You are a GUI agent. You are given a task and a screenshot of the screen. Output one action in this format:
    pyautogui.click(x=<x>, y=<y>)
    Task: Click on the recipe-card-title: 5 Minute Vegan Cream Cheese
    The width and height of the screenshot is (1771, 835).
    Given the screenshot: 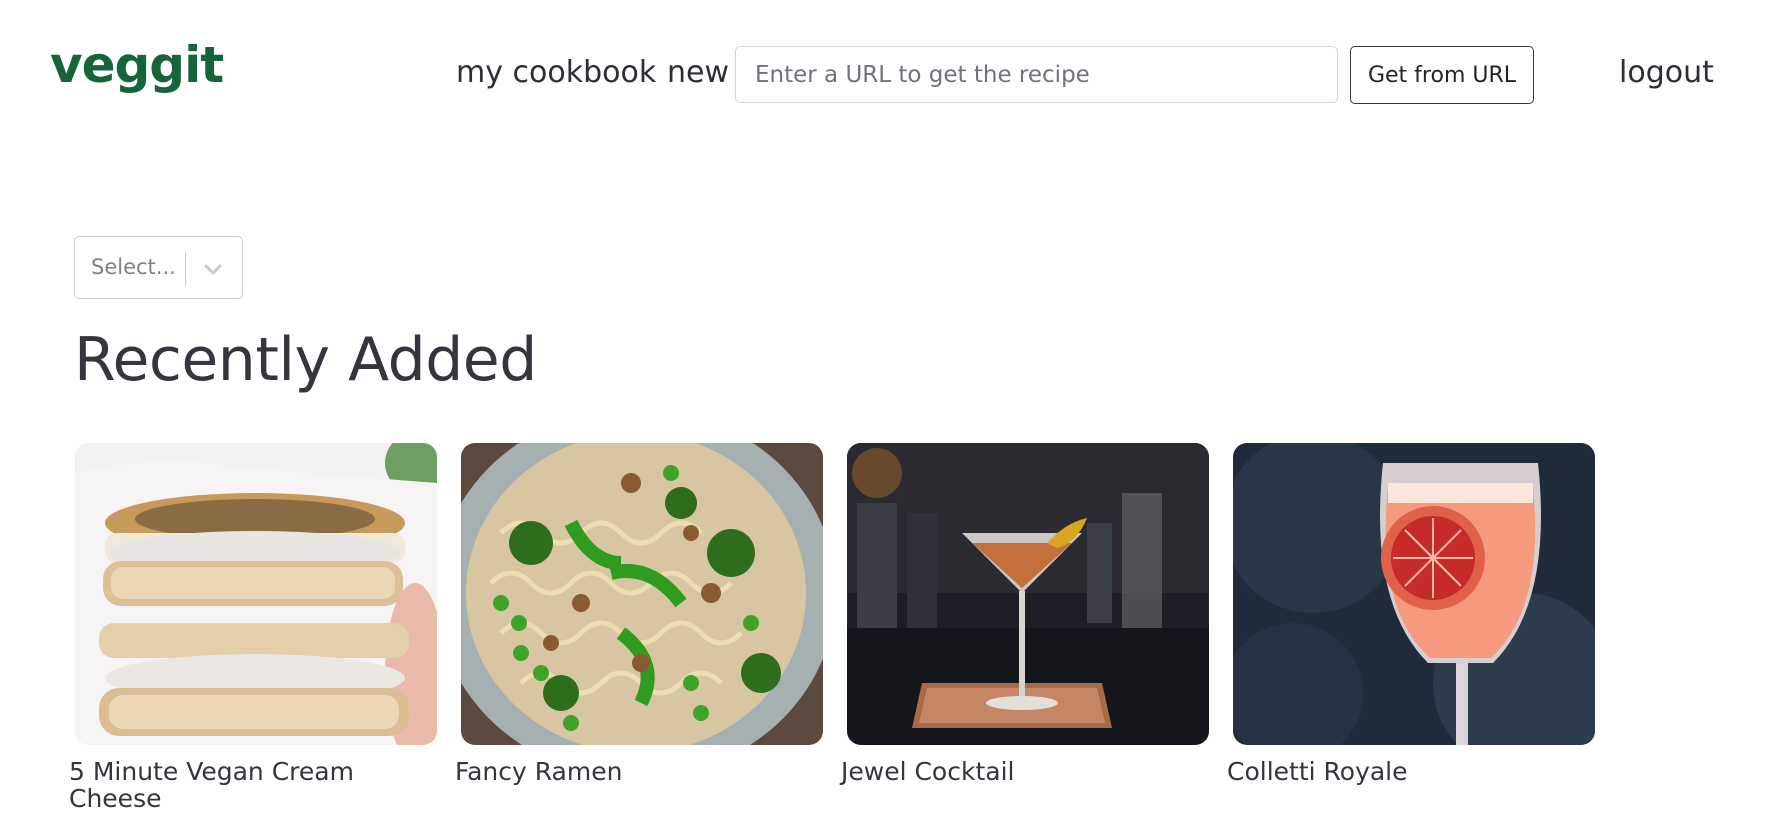 What is the action you would take?
    pyautogui.click(x=249, y=785)
    